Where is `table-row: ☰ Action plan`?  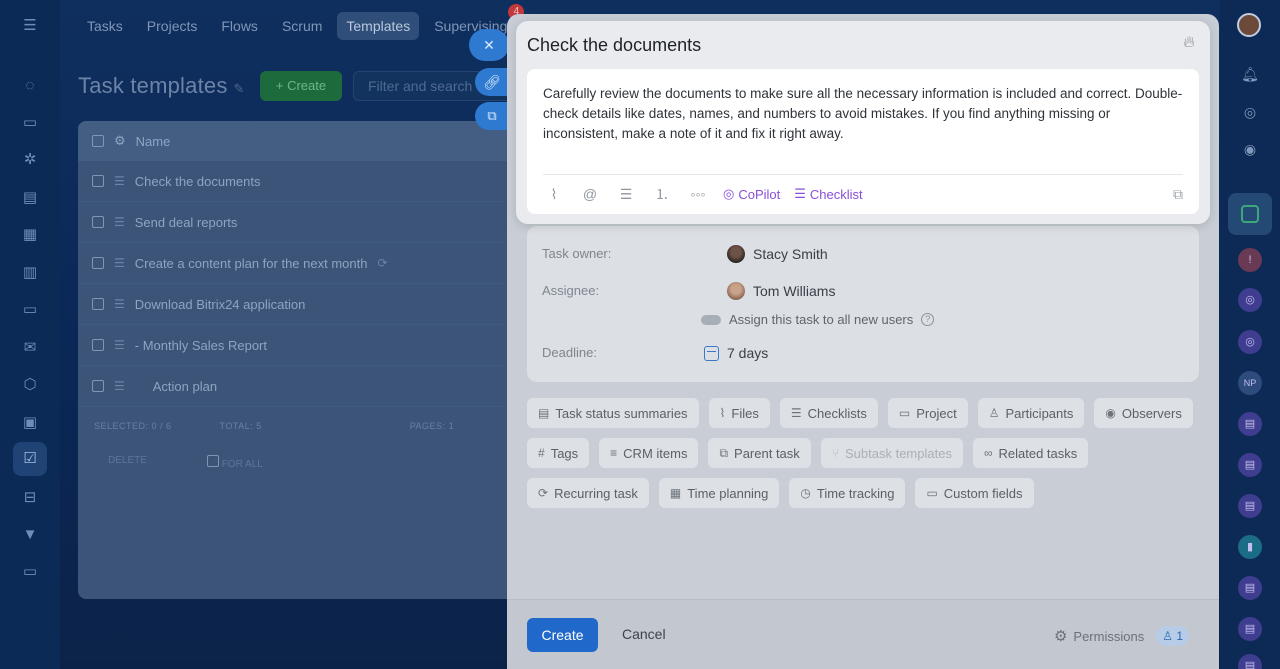 table-row: ☰ Action plan is located at coordinates (298, 386).